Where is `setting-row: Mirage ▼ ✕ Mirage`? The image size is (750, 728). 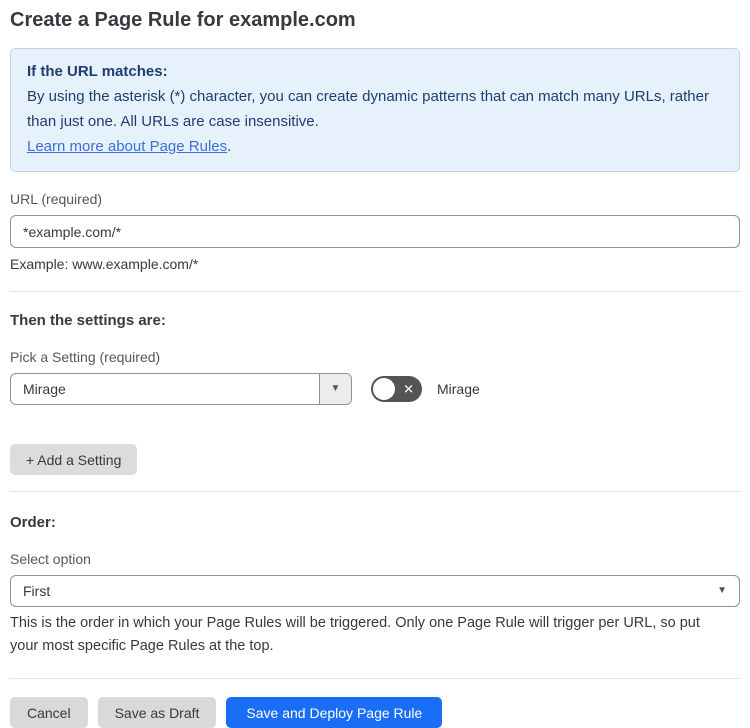
setting-row: Mirage ▼ ✕ Mirage is located at coordinates (375, 389).